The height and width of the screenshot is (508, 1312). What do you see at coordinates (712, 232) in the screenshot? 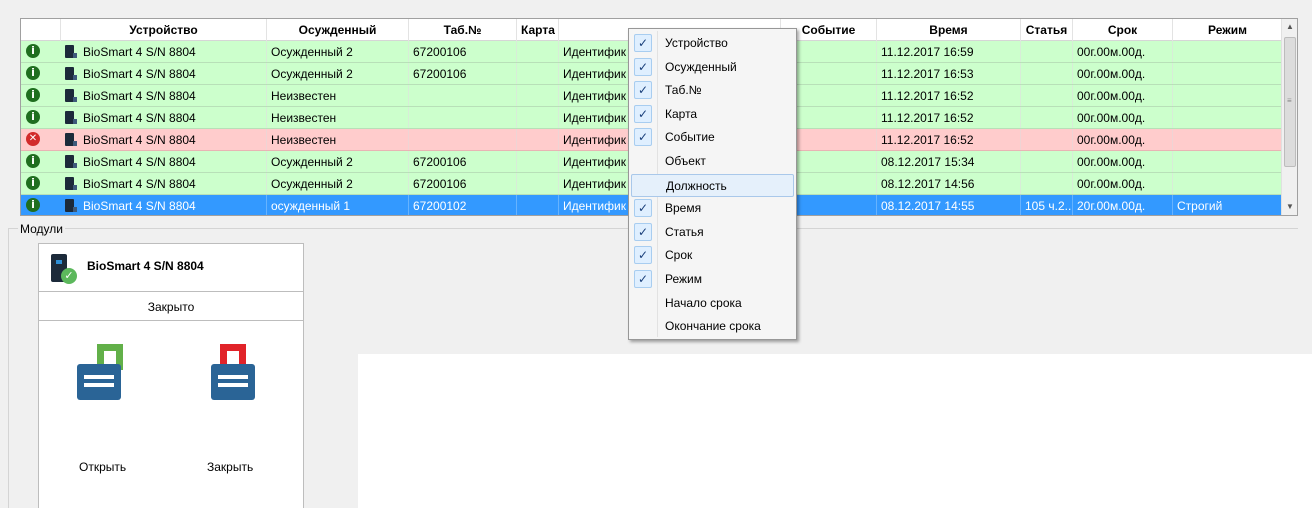
I see `menu-item-column-toggle: ✓ Статья` at bounding box center [712, 232].